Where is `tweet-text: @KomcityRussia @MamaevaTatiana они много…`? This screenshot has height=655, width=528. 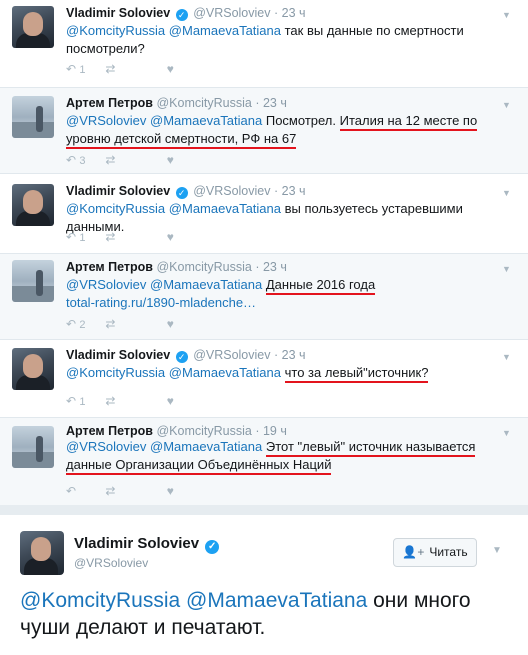 tweet-text: @KomcityRussia @MamaevaTatiana они много… is located at coordinates (245, 614).